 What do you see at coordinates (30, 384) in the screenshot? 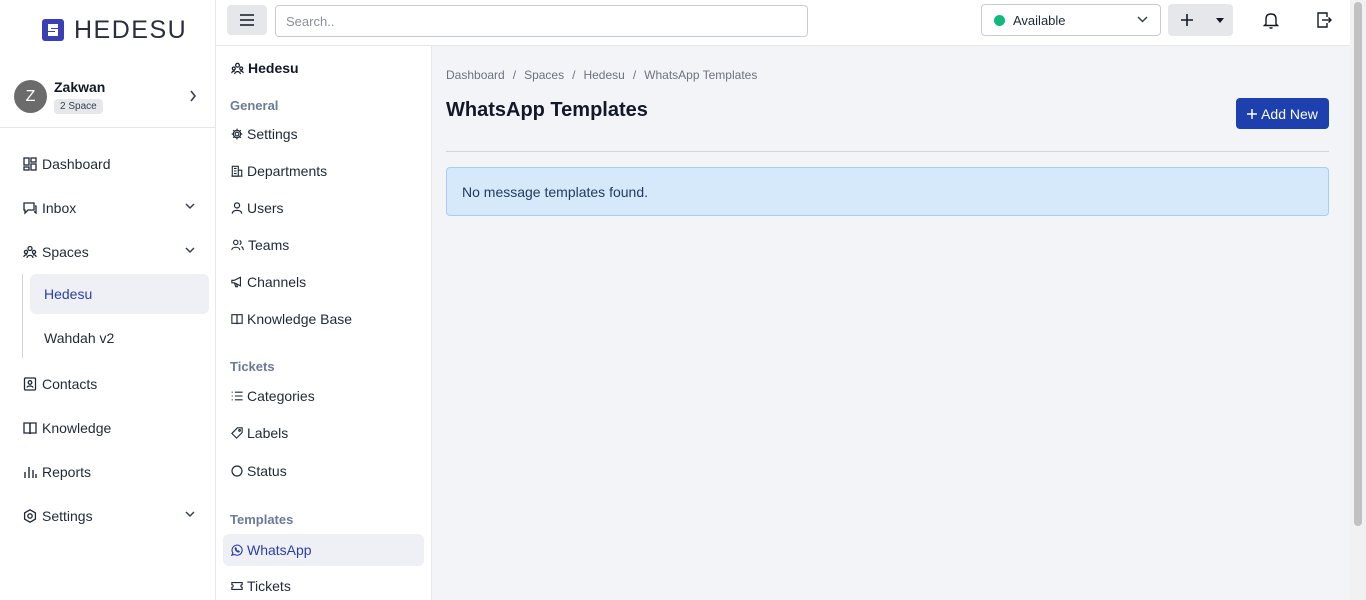
I see `contacts-icon` at bounding box center [30, 384].